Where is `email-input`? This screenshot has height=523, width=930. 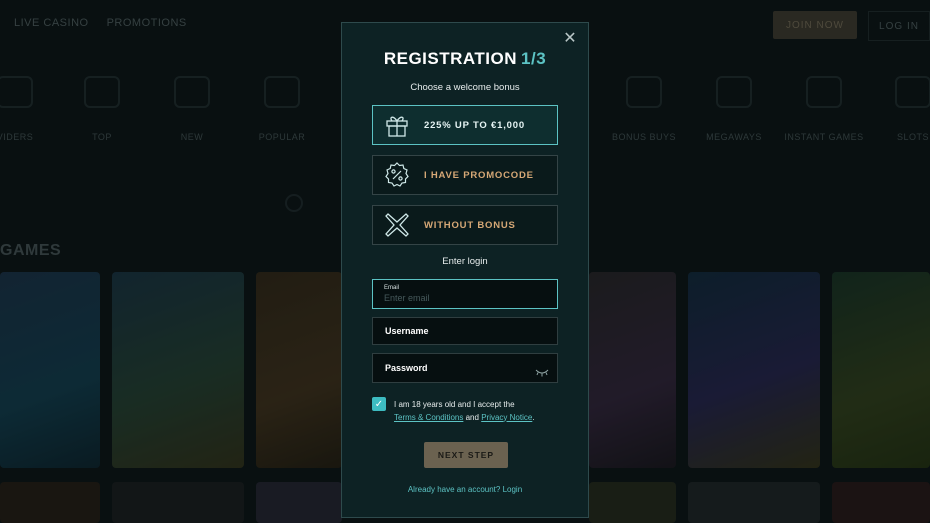
email-input is located at coordinates (464, 298).